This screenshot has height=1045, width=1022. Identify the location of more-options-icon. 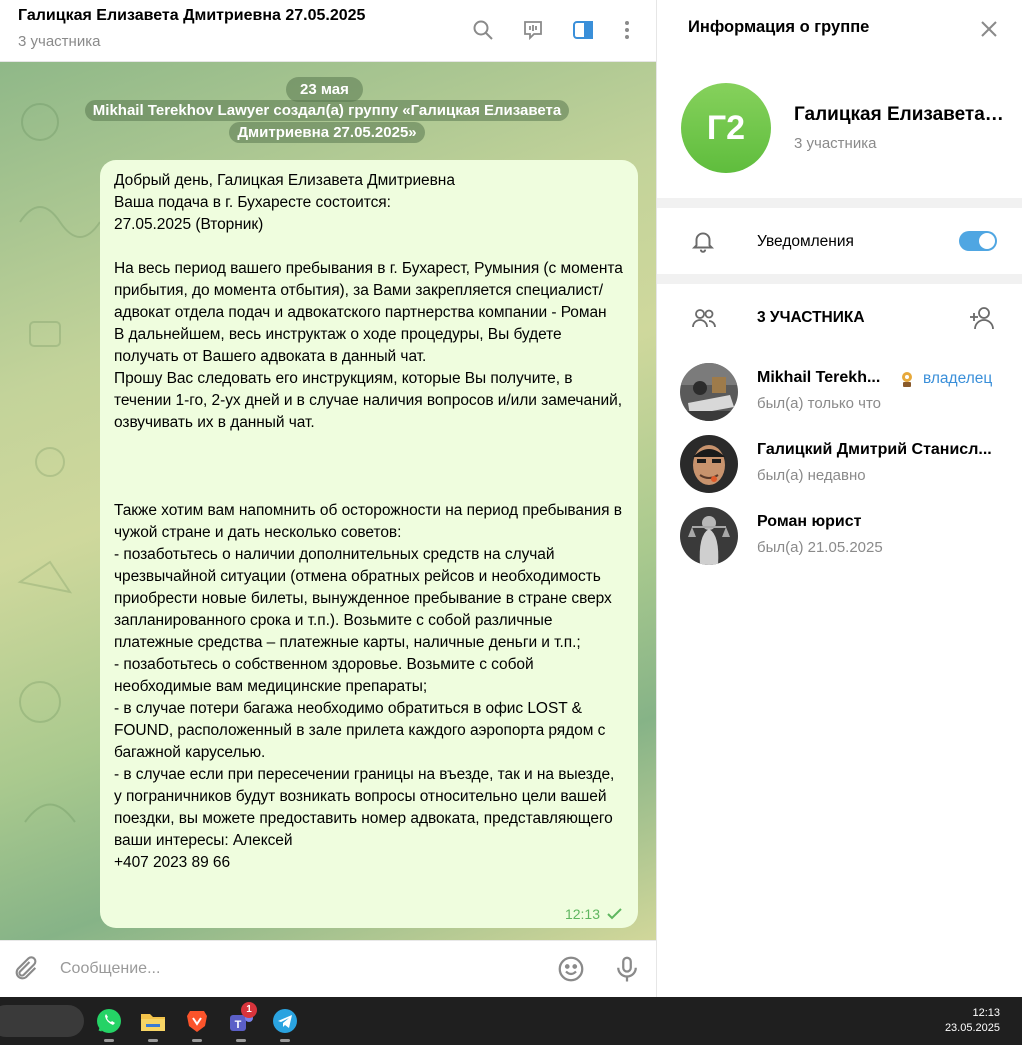
(627, 30).